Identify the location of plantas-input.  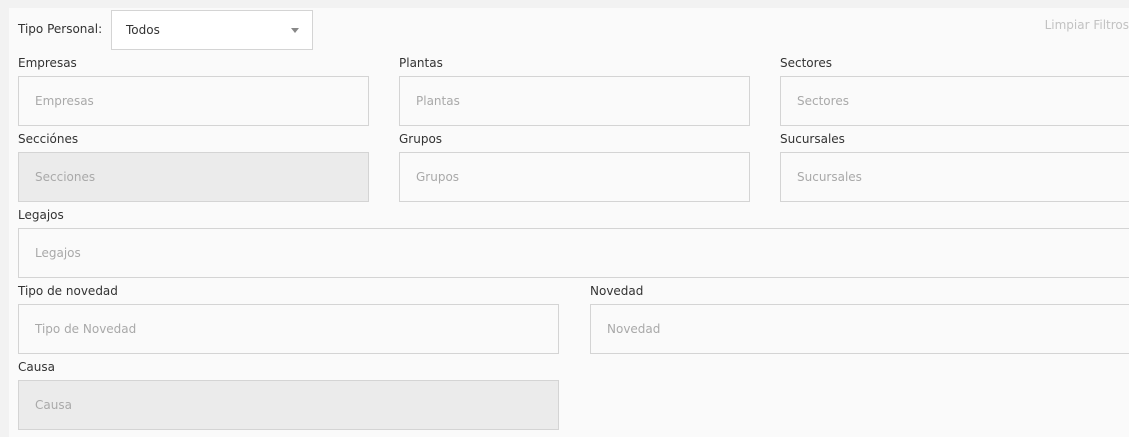
(574, 101).